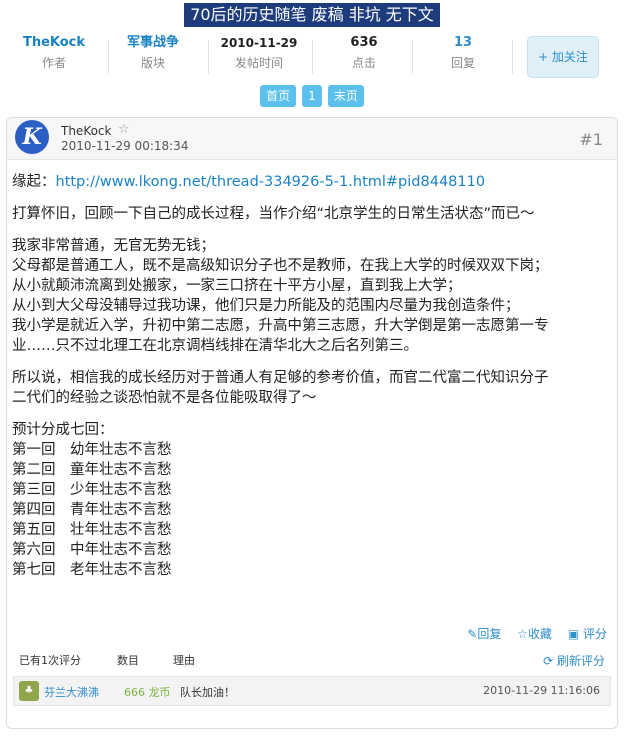 The height and width of the screenshot is (740, 624). I want to click on rating-header: 已有1次评分 数目 理由 ⟳ 刷新评分, so click(312, 660).